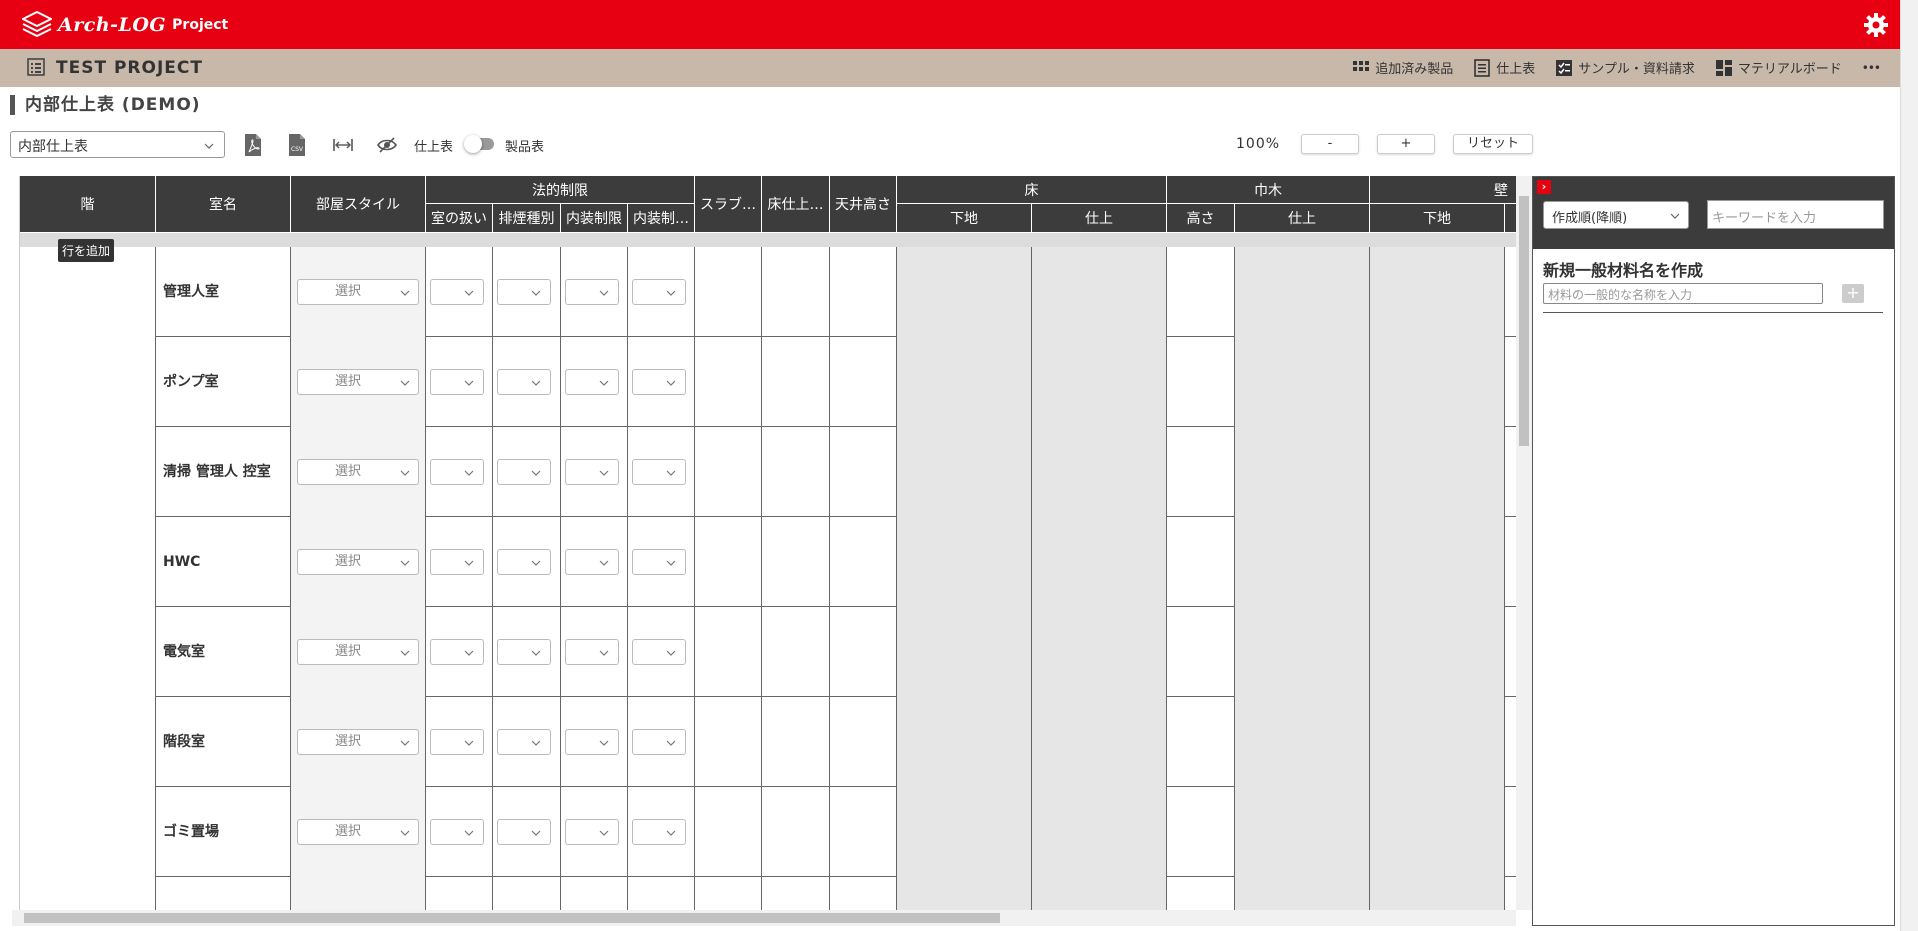  Describe the element at coordinates (343, 145) in the screenshot. I see `fit-width-icon` at that location.